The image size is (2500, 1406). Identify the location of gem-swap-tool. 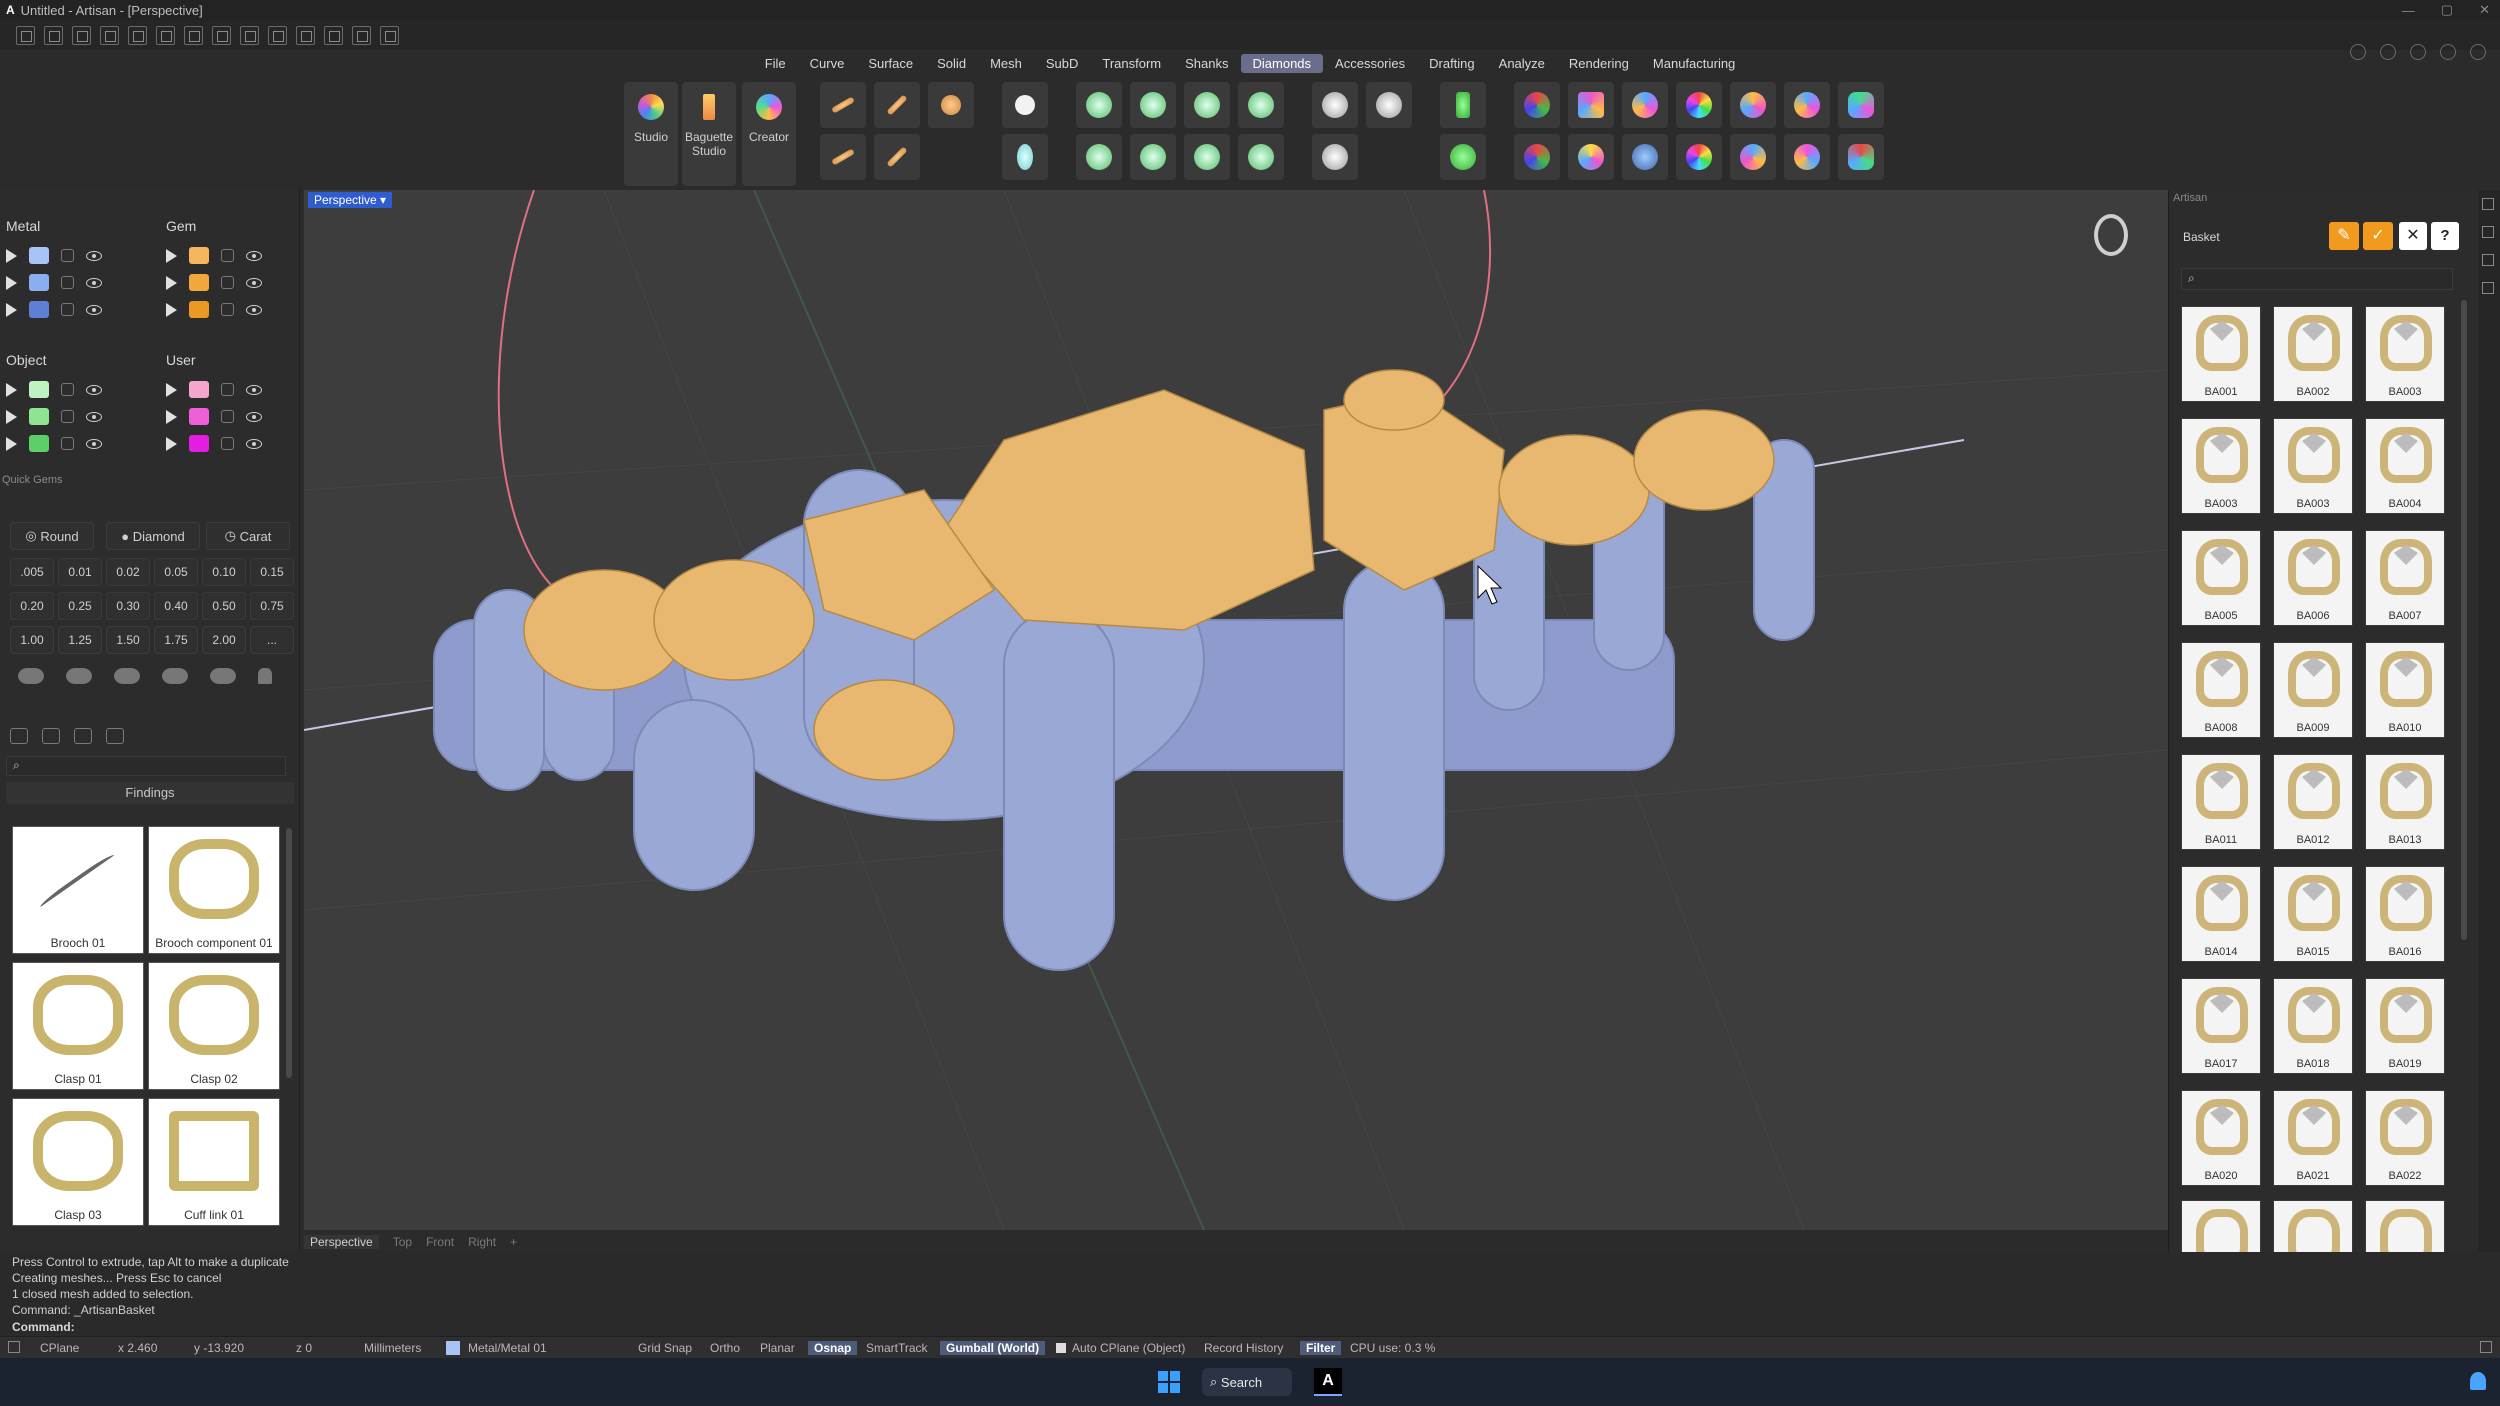
(1753, 157).